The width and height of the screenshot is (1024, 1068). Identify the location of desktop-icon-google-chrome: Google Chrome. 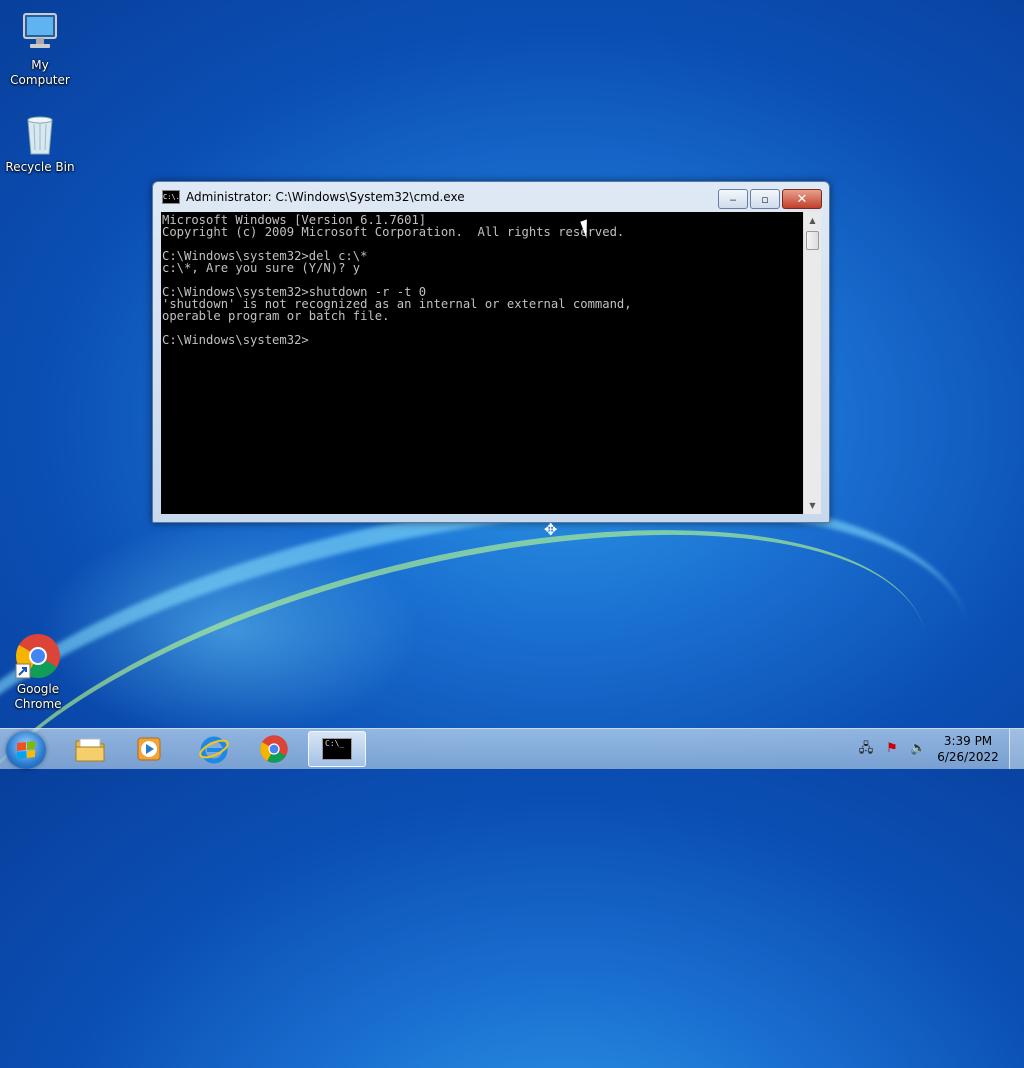
(39, 672).